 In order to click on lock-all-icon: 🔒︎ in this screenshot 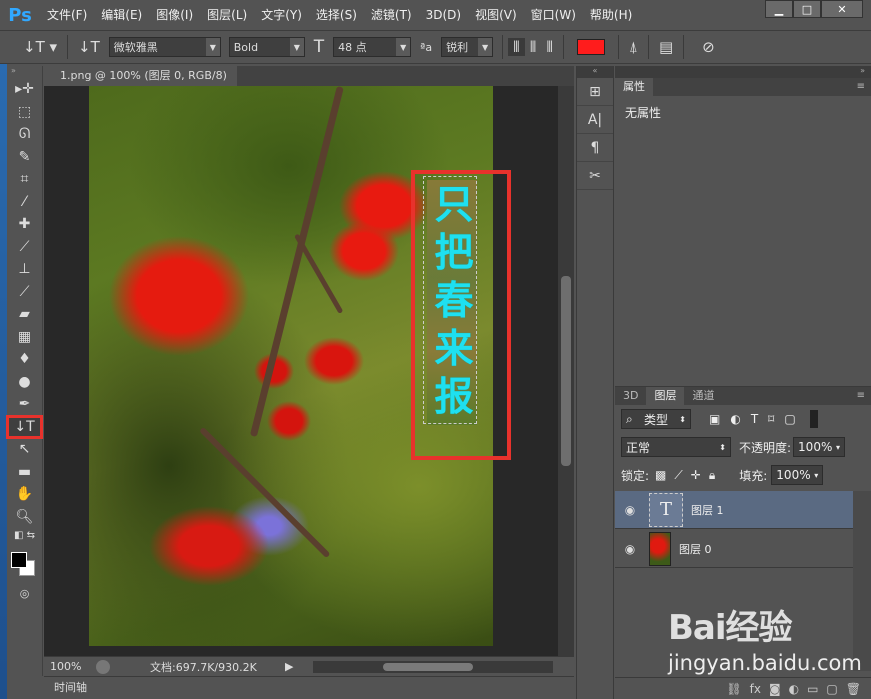, I will do `click(712, 475)`.